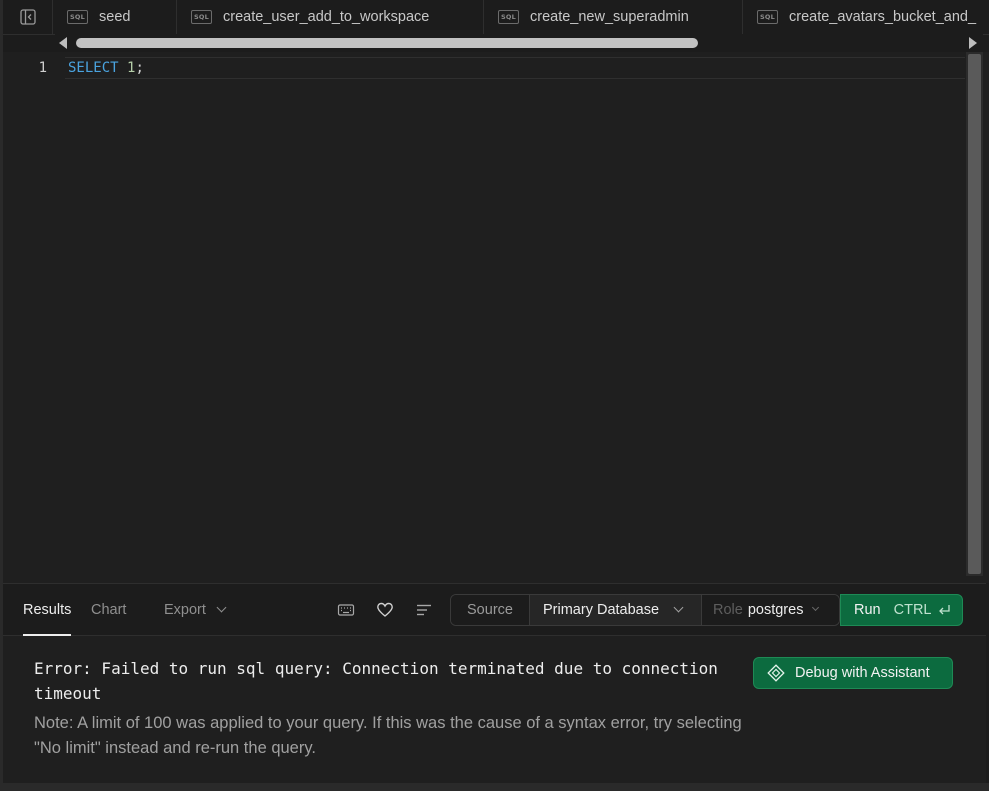  What do you see at coordinates (973, 43) in the screenshot?
I see `scroll-right-arrow-icon` at bounding box center [973, 43].